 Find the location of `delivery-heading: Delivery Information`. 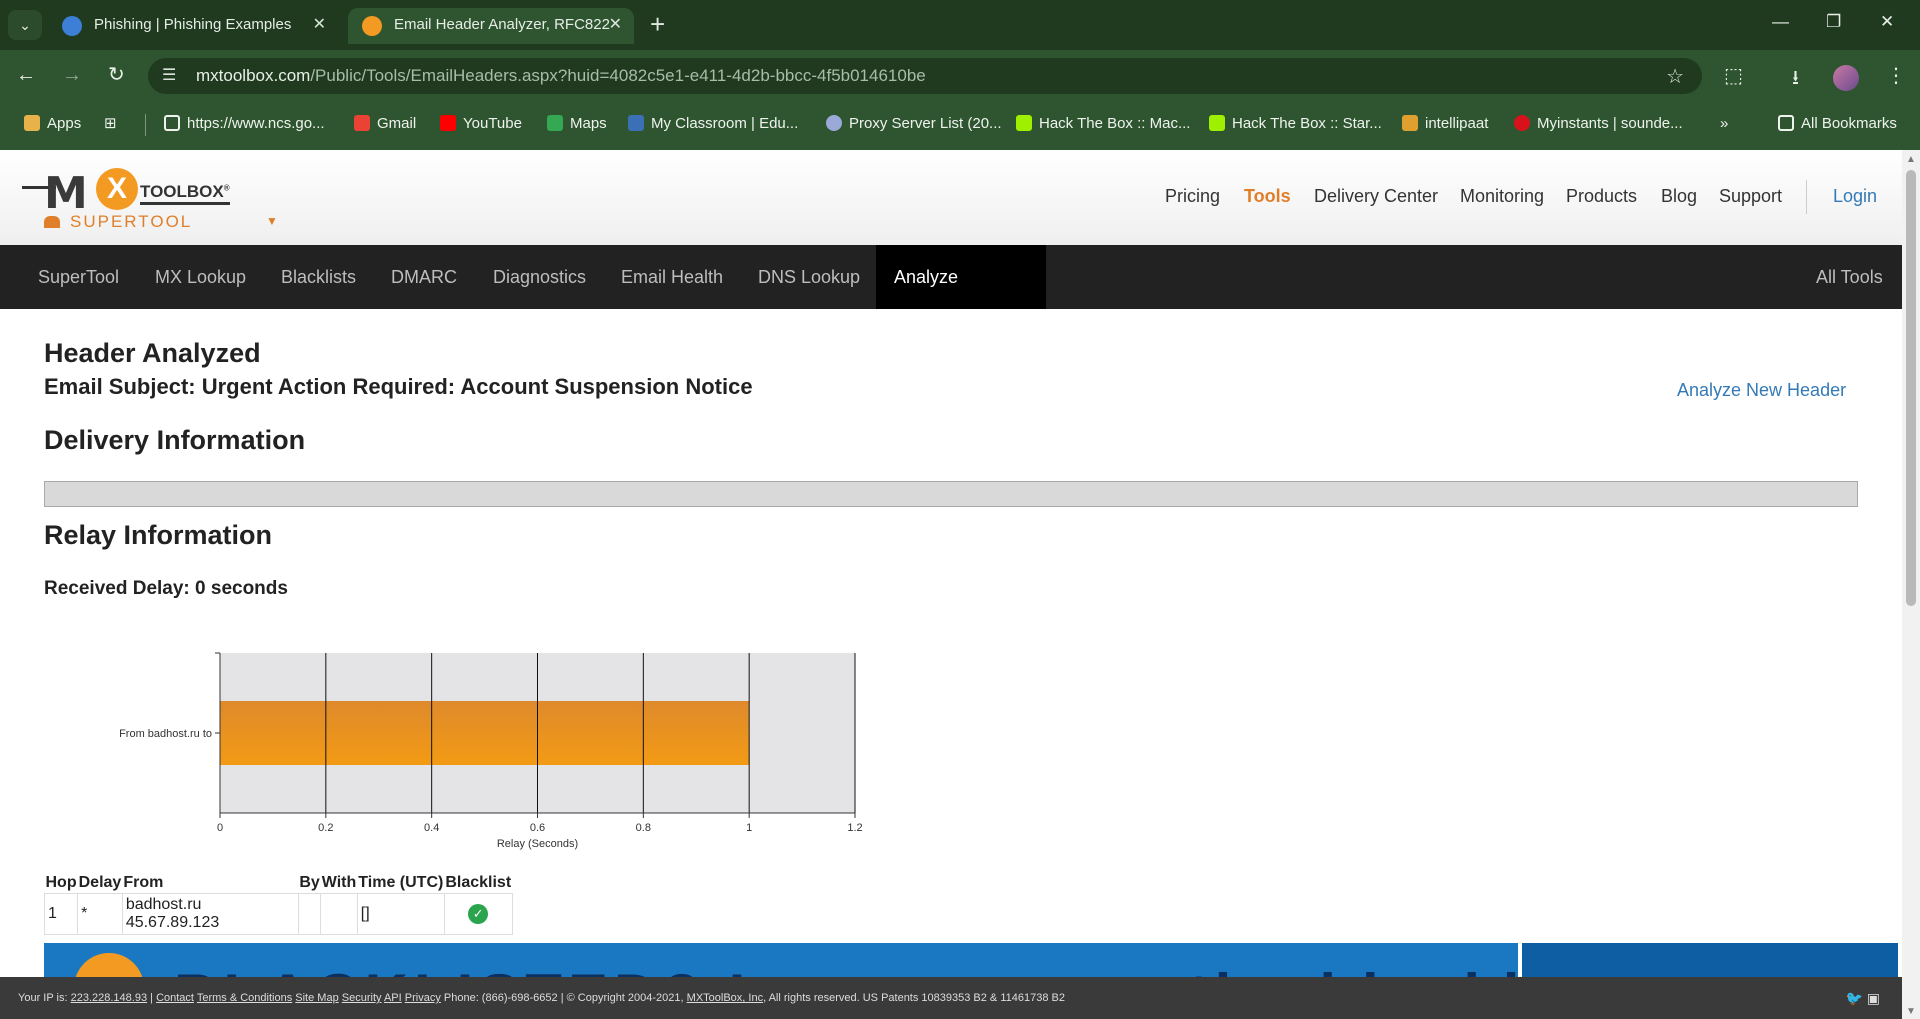

delivery-heading: Delivery Information is located at coordinates (175, 440).